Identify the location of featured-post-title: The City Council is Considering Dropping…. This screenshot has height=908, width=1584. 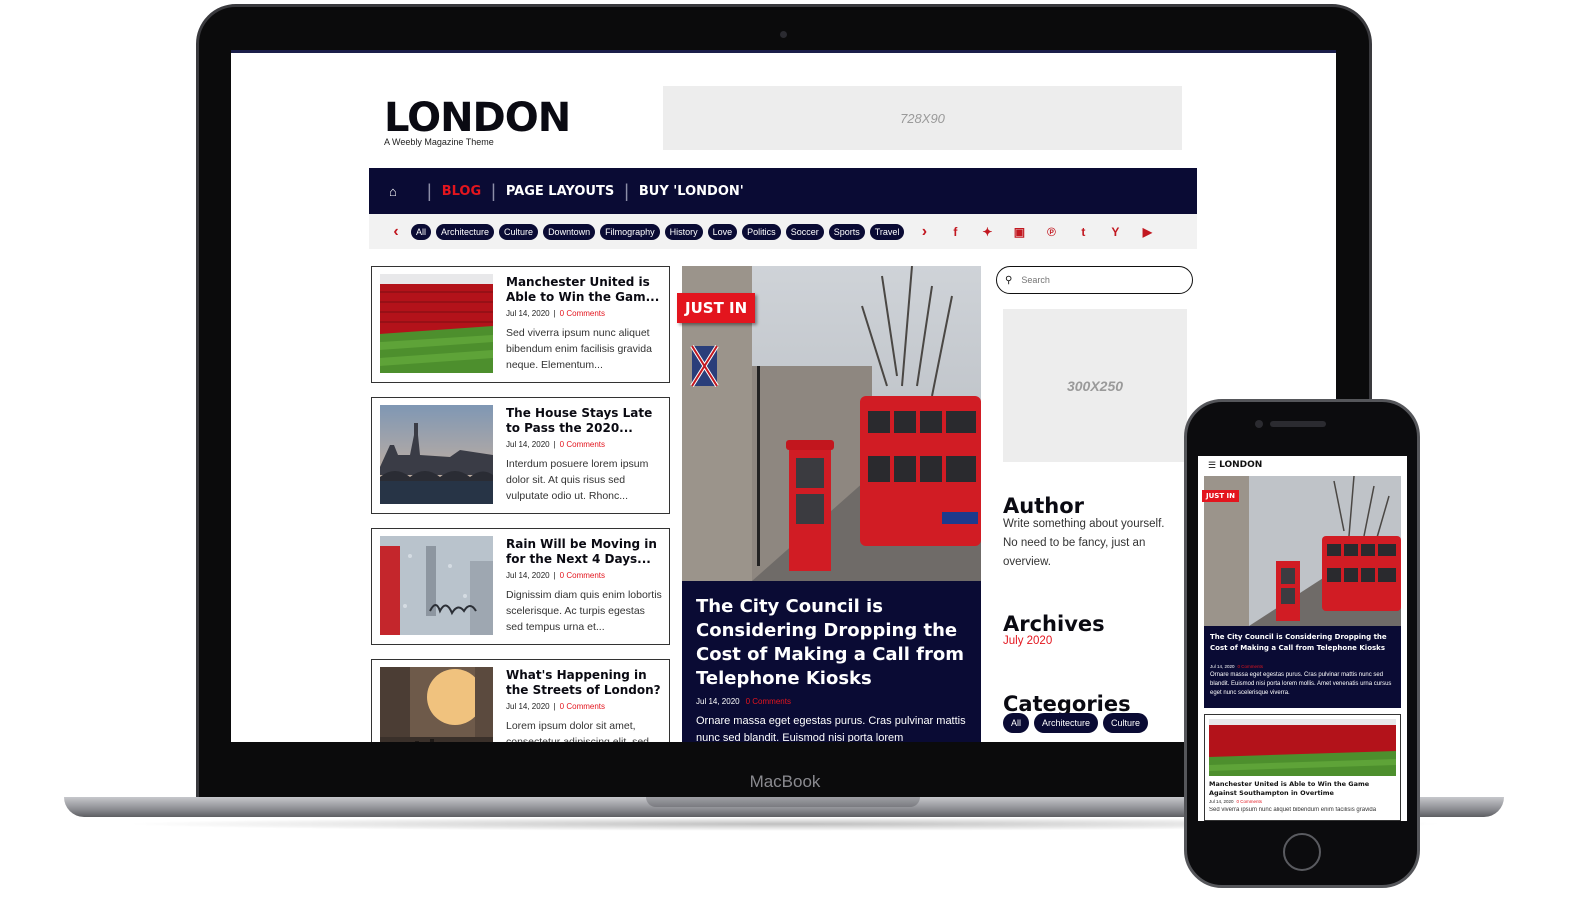
(833, 643).